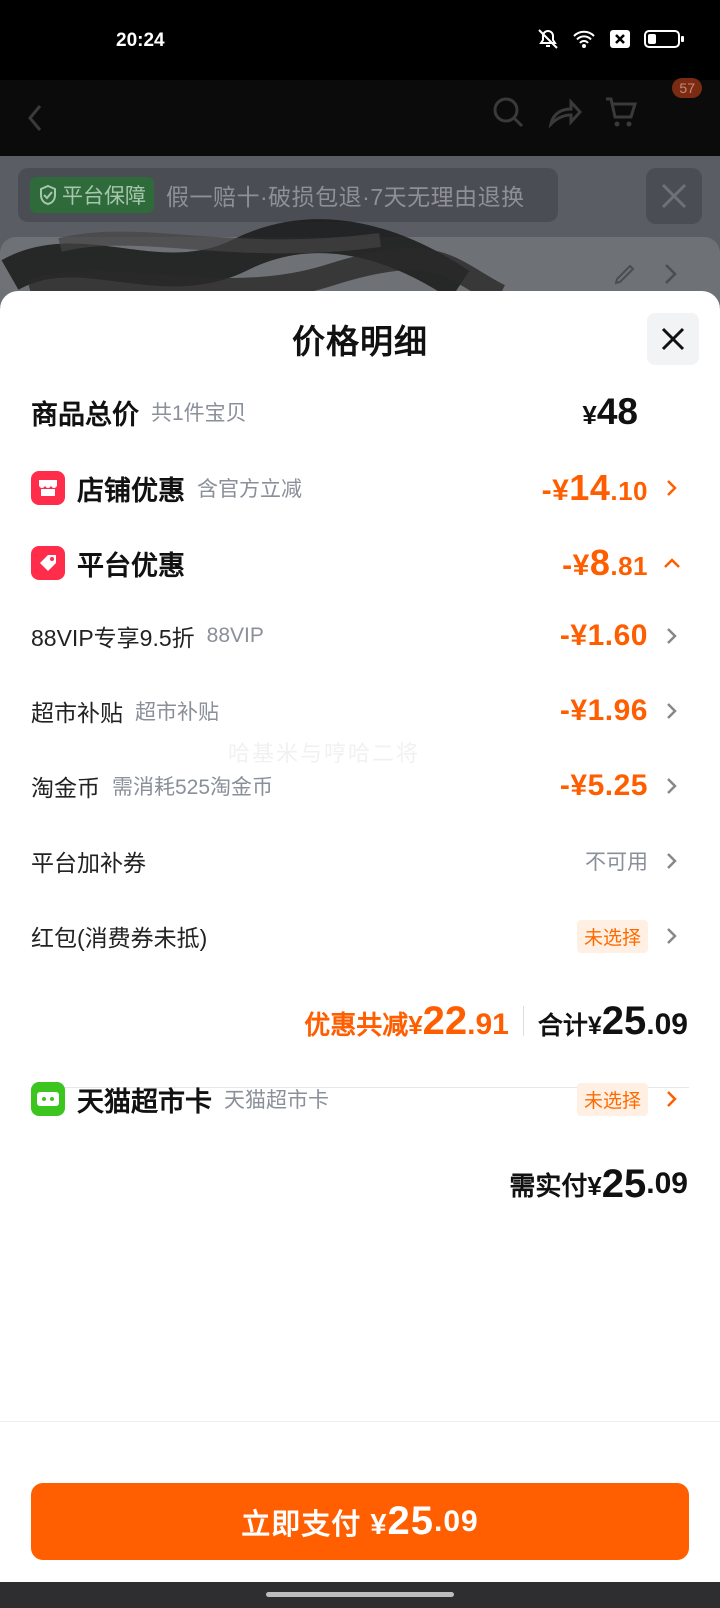 Image resolution: width=720 pixels, height=1608 pixels. Describe the element at coordinates (624, 1183) in the screenshot. I see `actual-pay-int: 25` at that location.